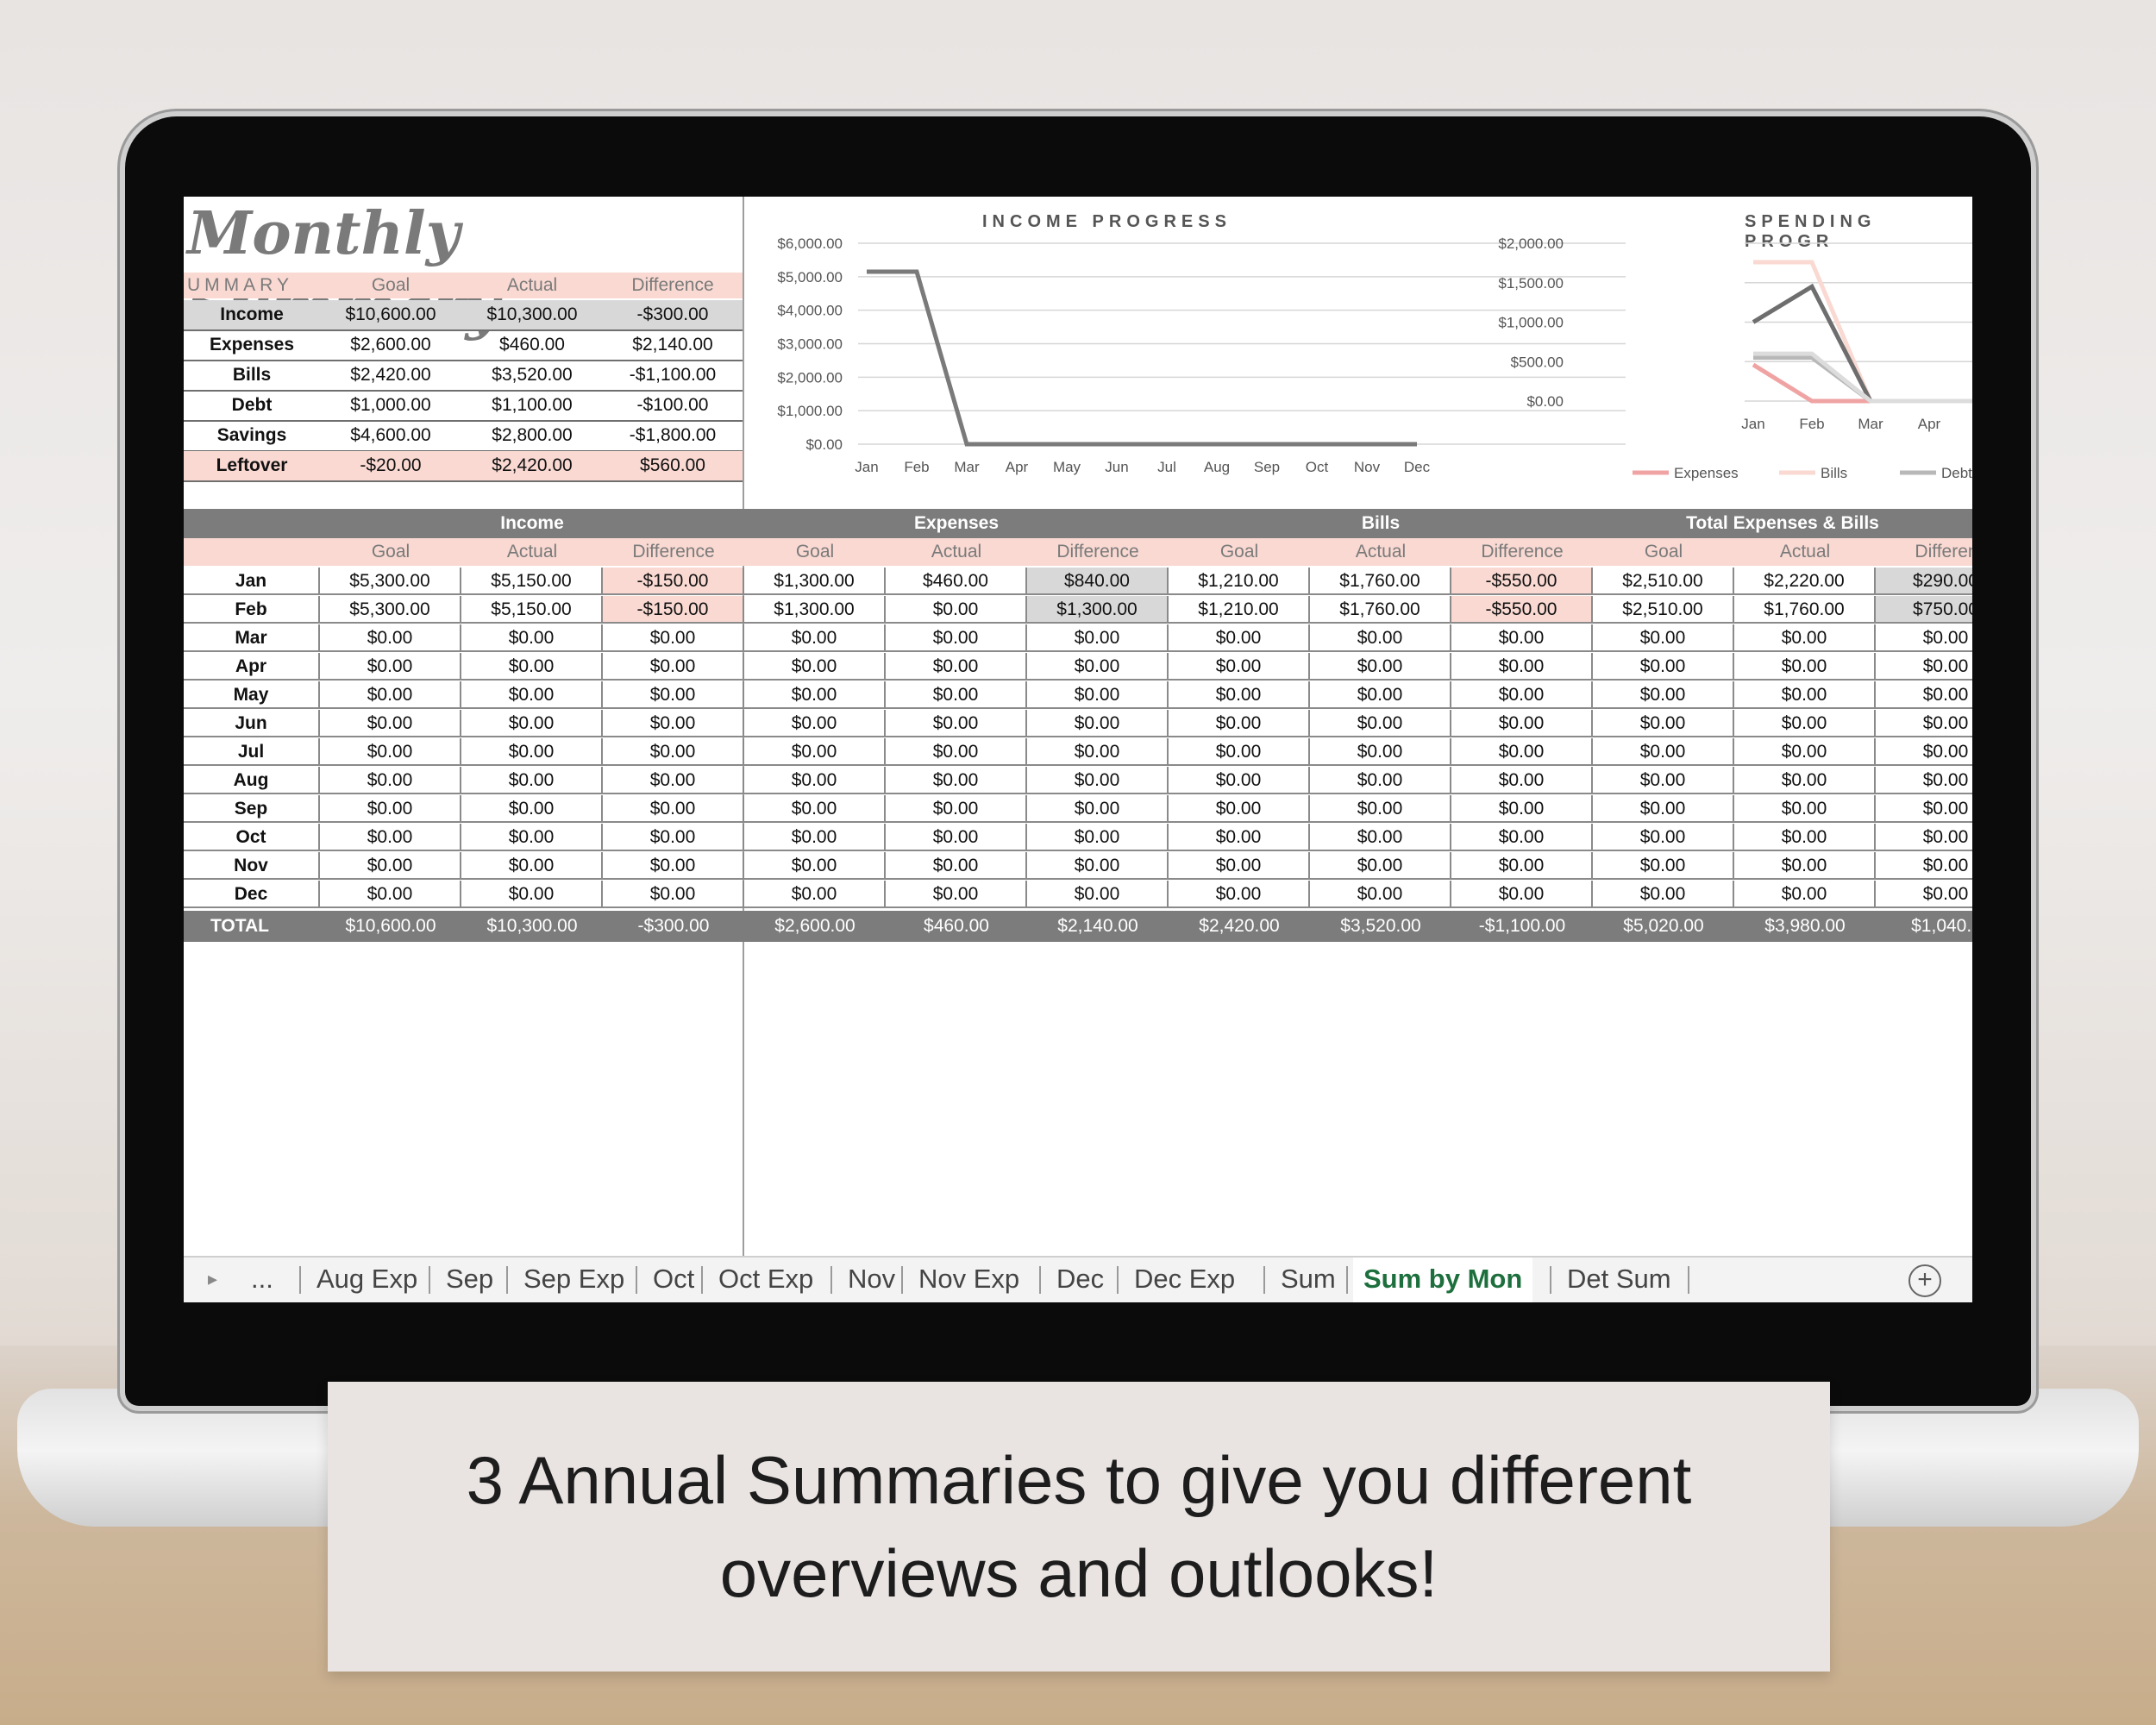 The width and height of the screenshot is (2156, 1725). What do you see at coordinates (1805, 610) in the screenshot?
I see `table-cell: $1,760.00` at bounding box center [1805, 610].